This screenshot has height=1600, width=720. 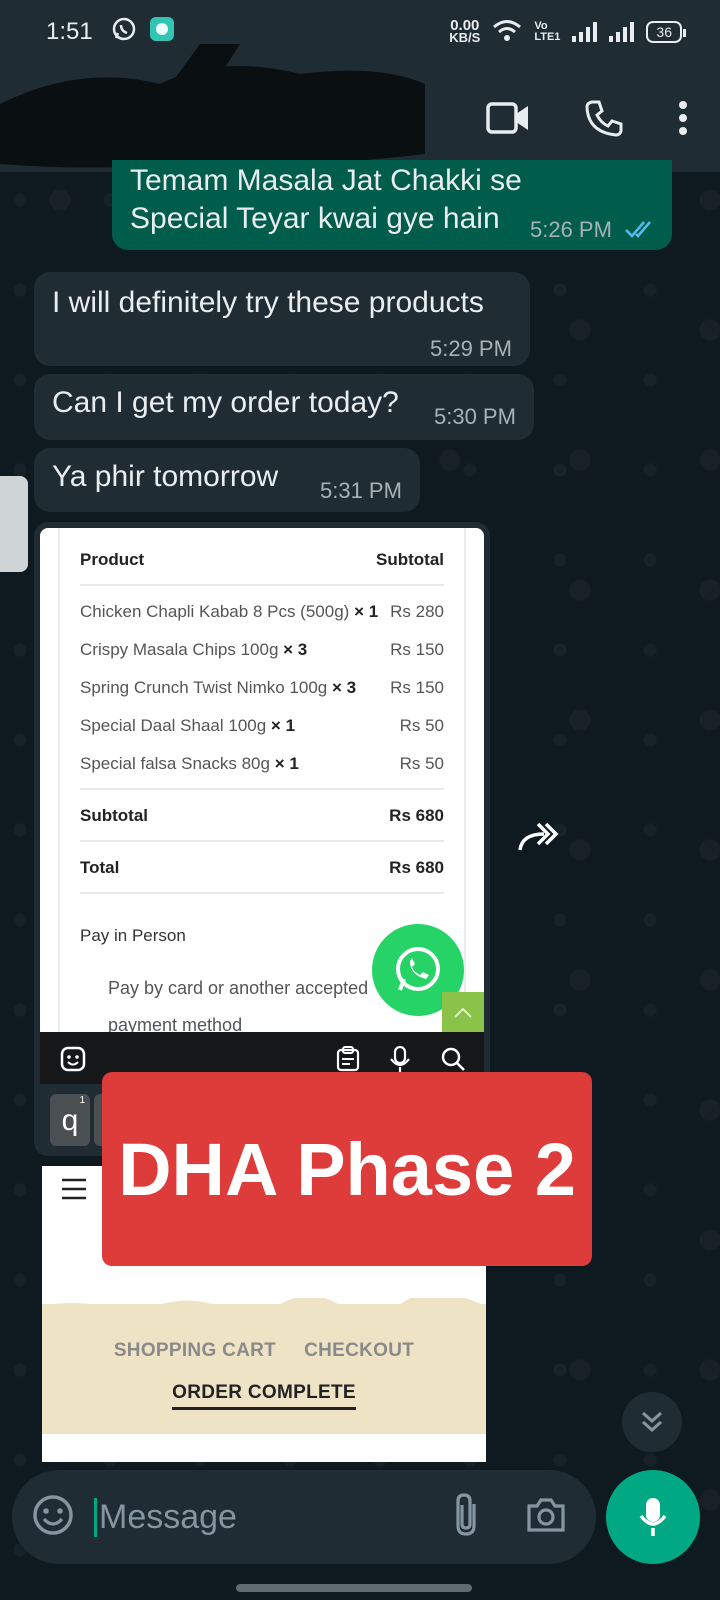 What do you see at coordinates (410, 559) in the screenshot?
I see `receipt-header-subtotal: Subtotal` at bounding box center [410, 559].